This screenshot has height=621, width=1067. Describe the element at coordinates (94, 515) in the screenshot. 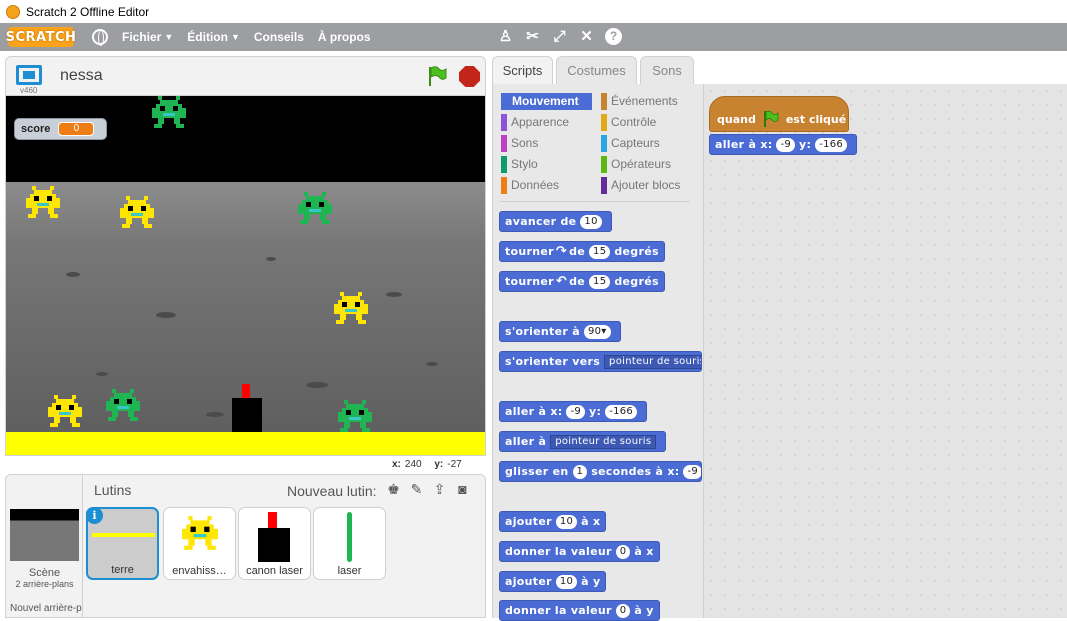

I see `info-icon: i` at that location.